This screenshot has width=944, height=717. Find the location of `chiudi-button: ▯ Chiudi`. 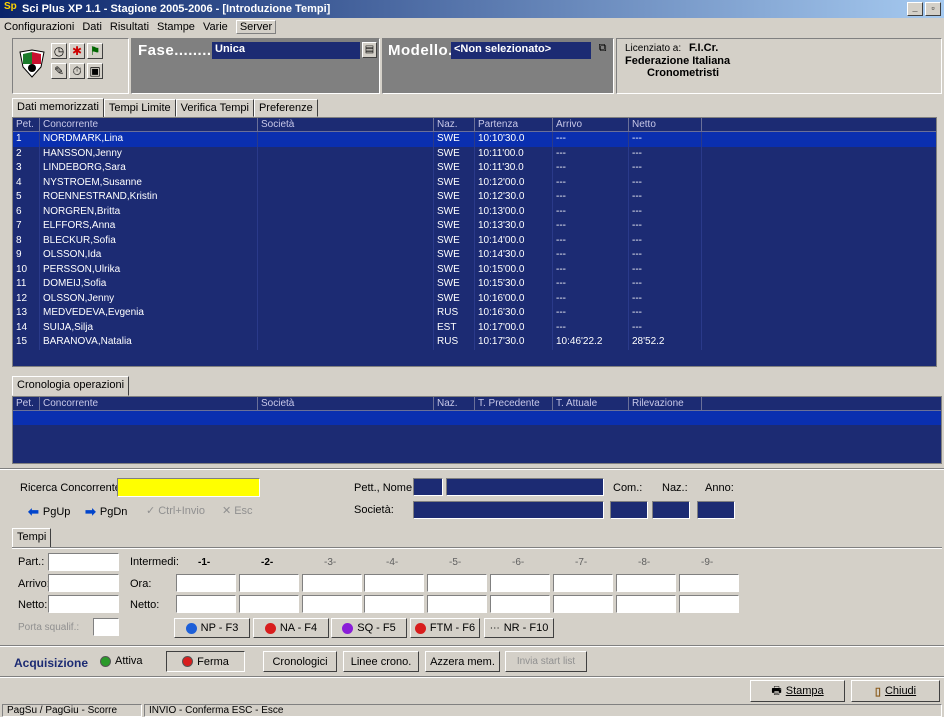

chiudi-button: ▯ Chiudi is located at coordinates (895, 691).